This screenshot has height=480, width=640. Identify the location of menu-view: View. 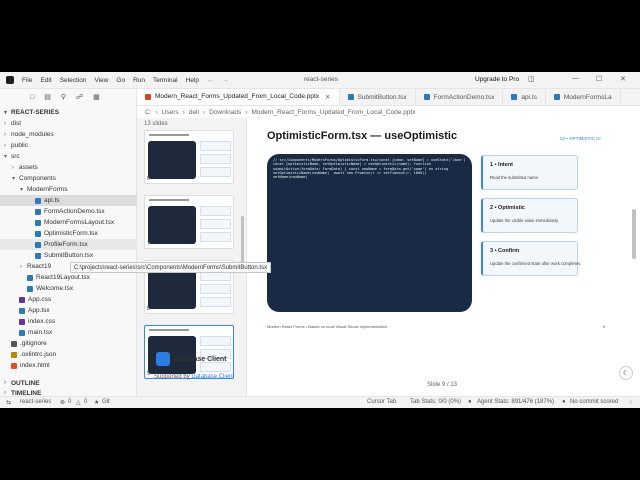
(101, 80).